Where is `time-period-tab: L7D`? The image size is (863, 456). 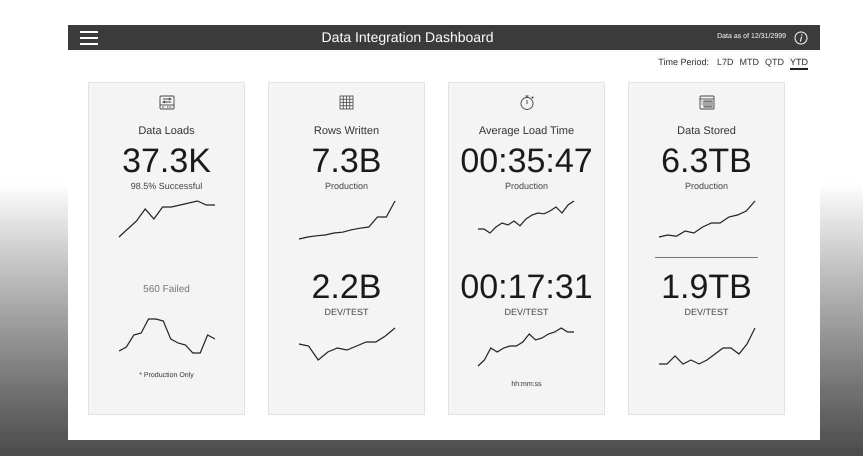
time-period-tab: L7D is located at coordinates (725, 63).